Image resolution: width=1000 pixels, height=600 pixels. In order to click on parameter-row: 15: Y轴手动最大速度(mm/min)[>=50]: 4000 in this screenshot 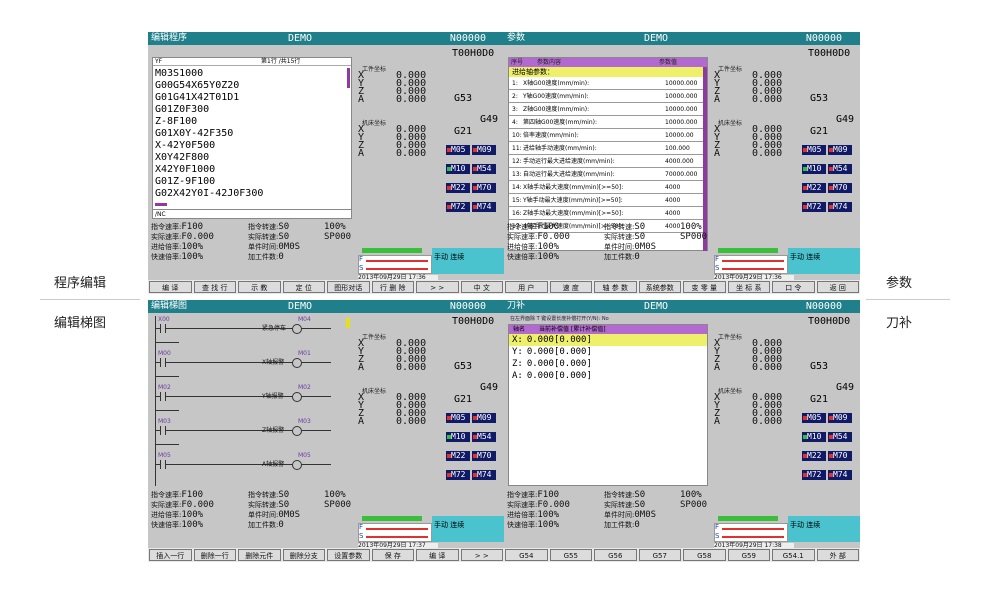, I will do `click(608, 200)`.